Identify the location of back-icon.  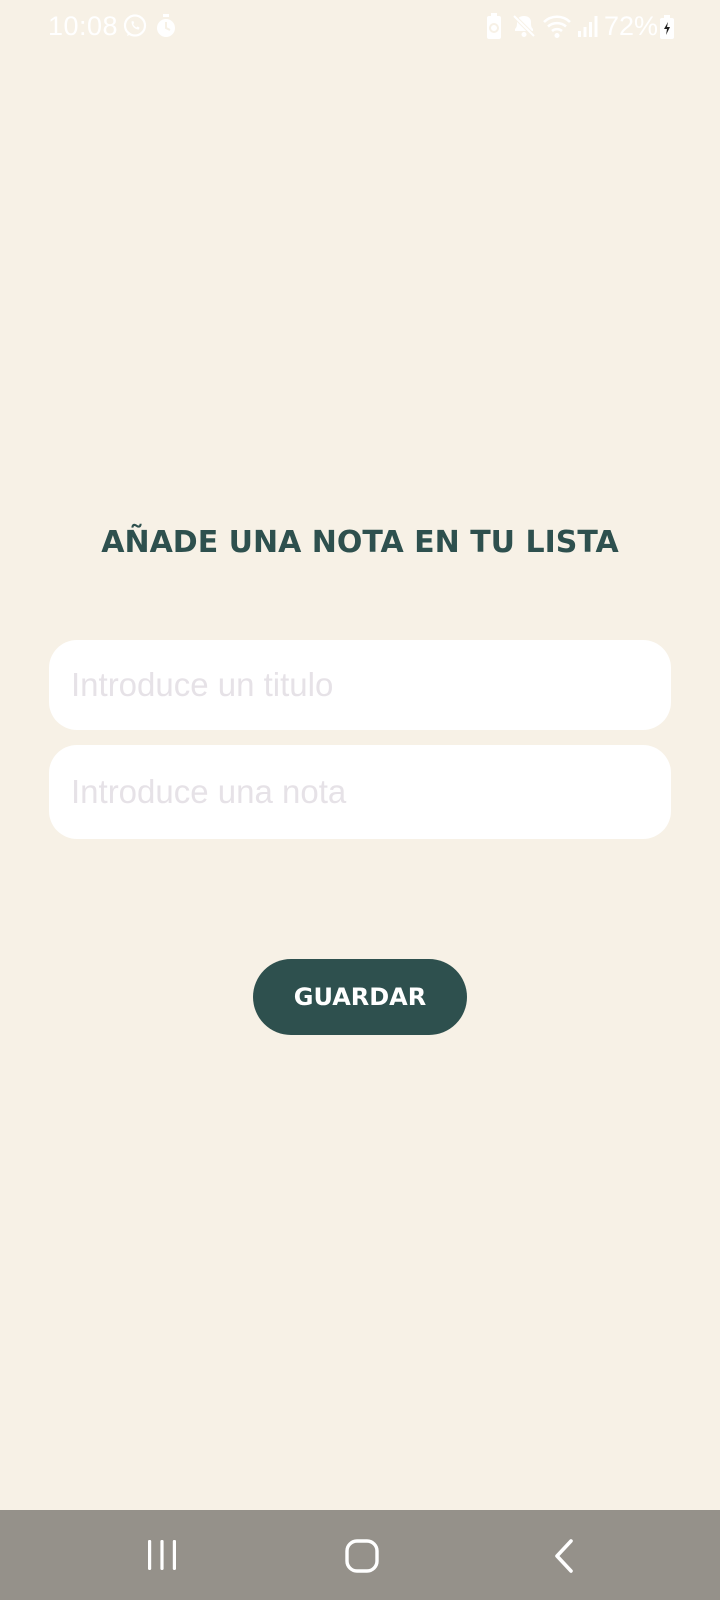
(564, 1556).